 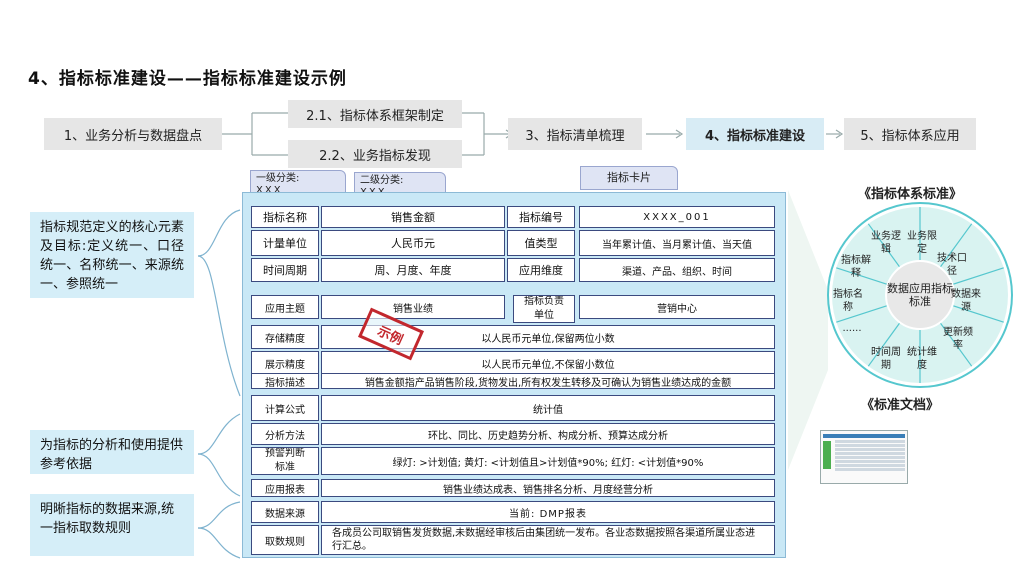 What do you see at coordinates (958, 339) in the screenshot?
I see `ring-segment-frequency: 更新频率` at bounding box center [958, 339].